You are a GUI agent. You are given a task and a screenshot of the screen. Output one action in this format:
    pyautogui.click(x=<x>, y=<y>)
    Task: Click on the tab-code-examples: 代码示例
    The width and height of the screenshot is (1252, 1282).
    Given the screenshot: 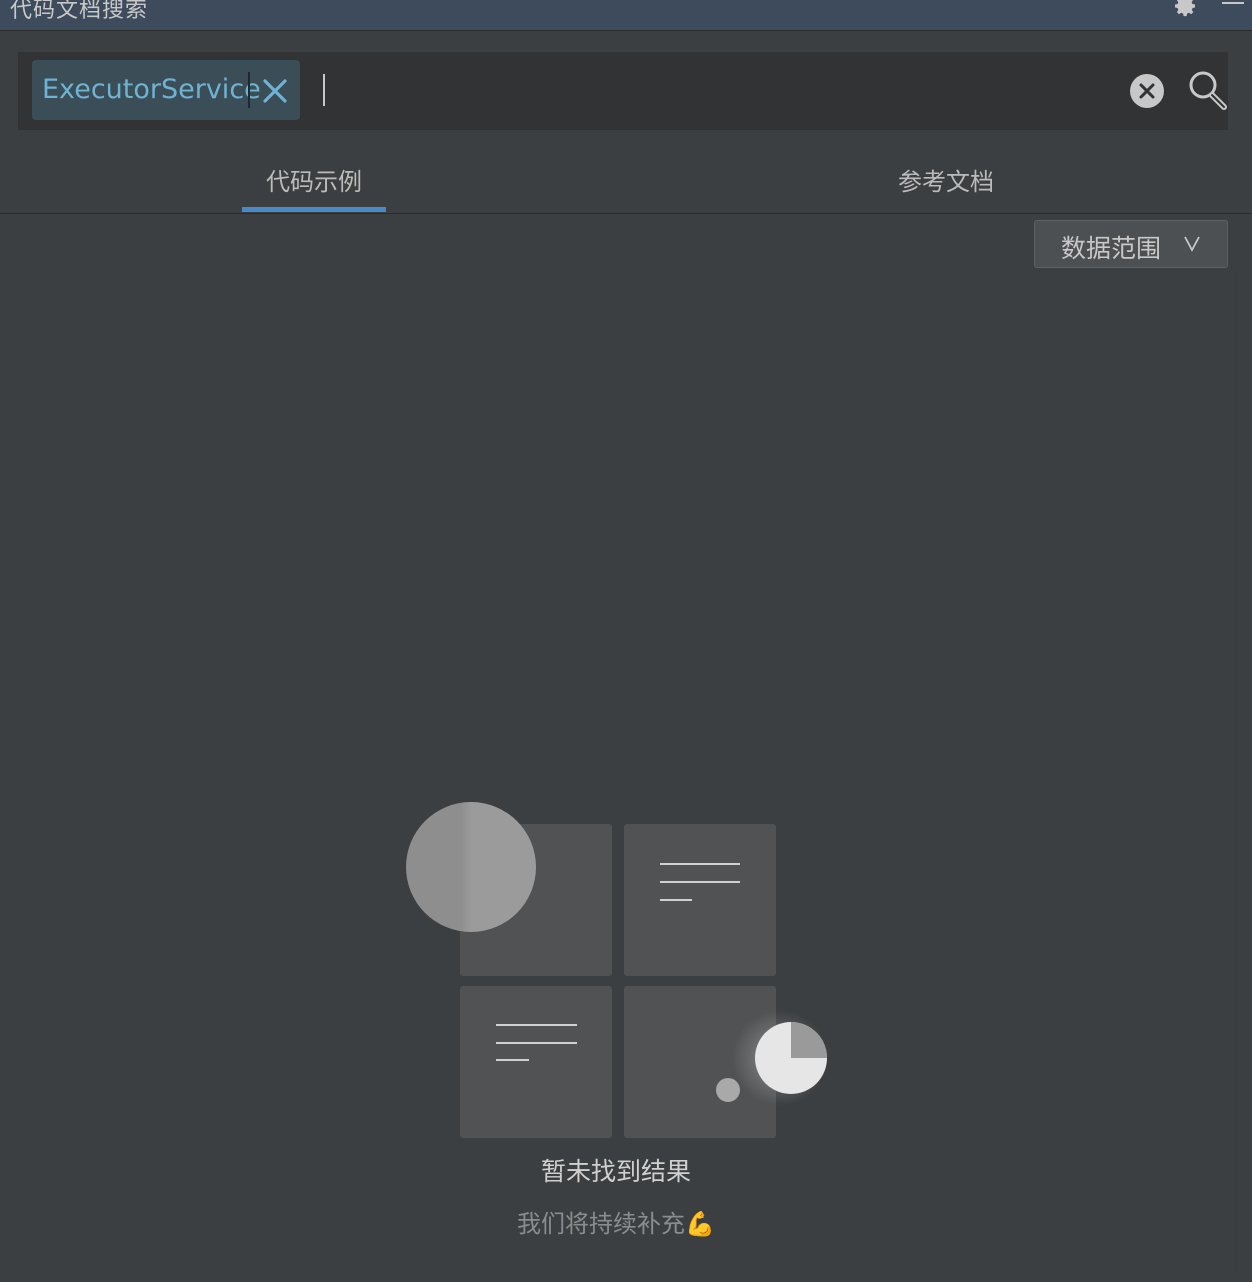 What is the action you would take?
    pyautogui.click(x=314, y=179)
    